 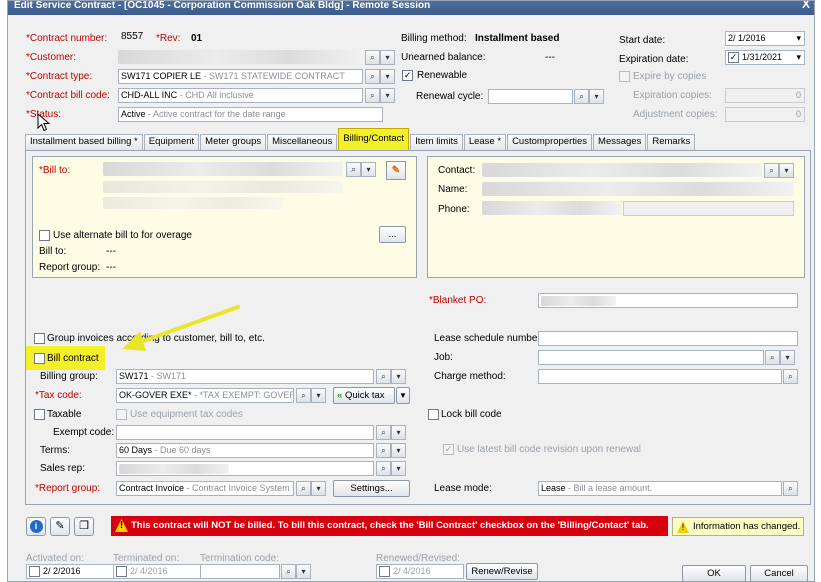 I want to click on quick-tax-dropdown-icon: ▼, so click(x=403, y=395).